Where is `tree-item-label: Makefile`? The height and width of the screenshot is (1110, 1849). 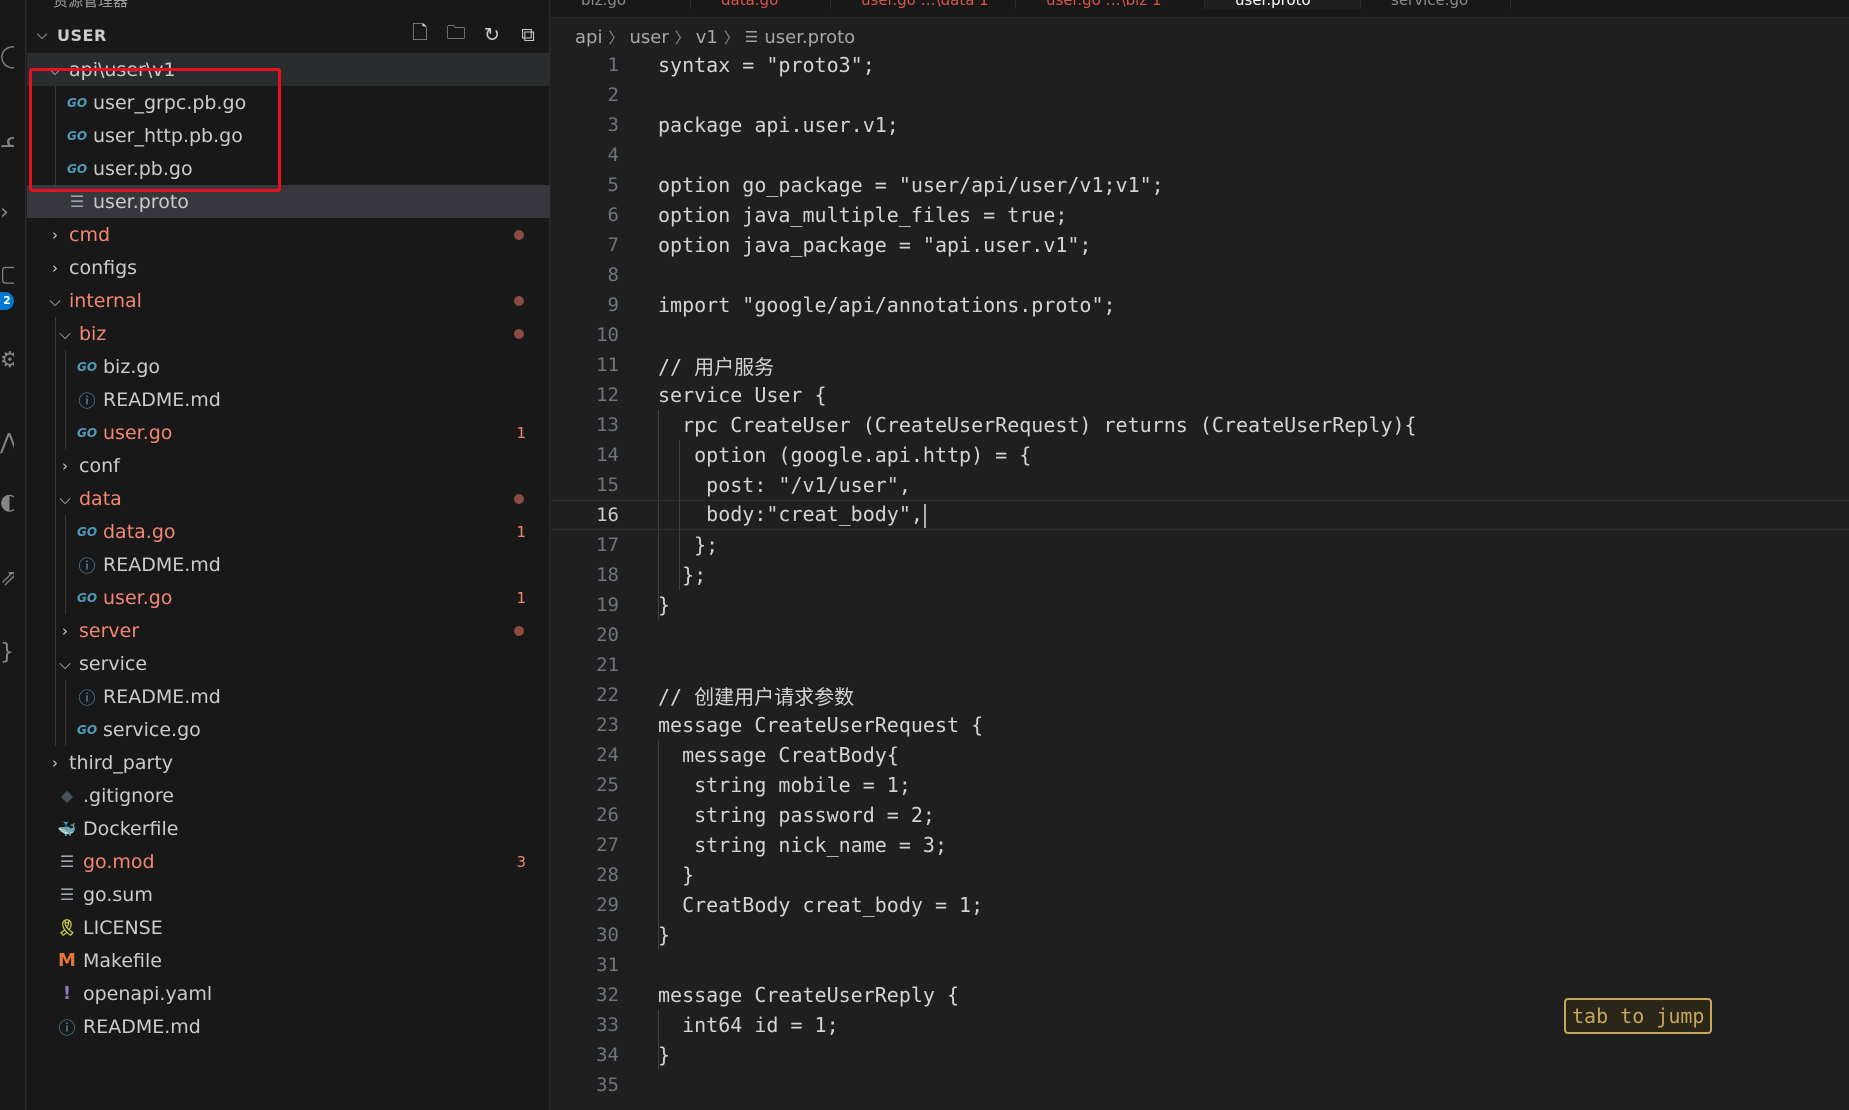 tree-item-label: Makefile is located at coordinates (122, 960).